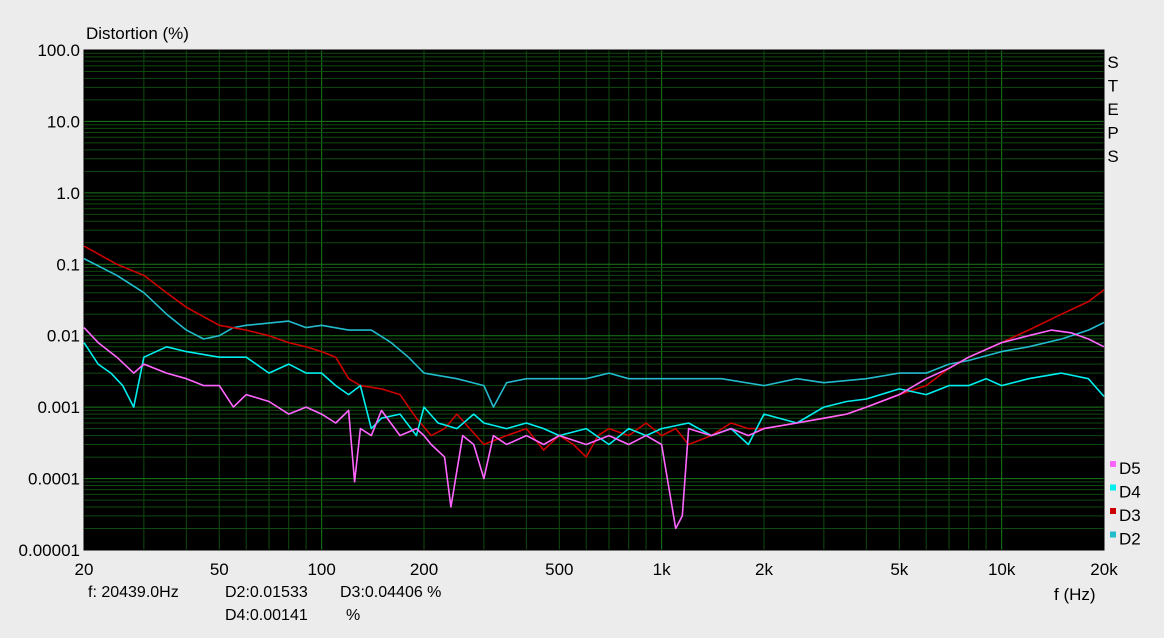 The width and height of the screenshot is (1164, 638). I want to click on y-tick-label: 10.0, so click(63, 121).